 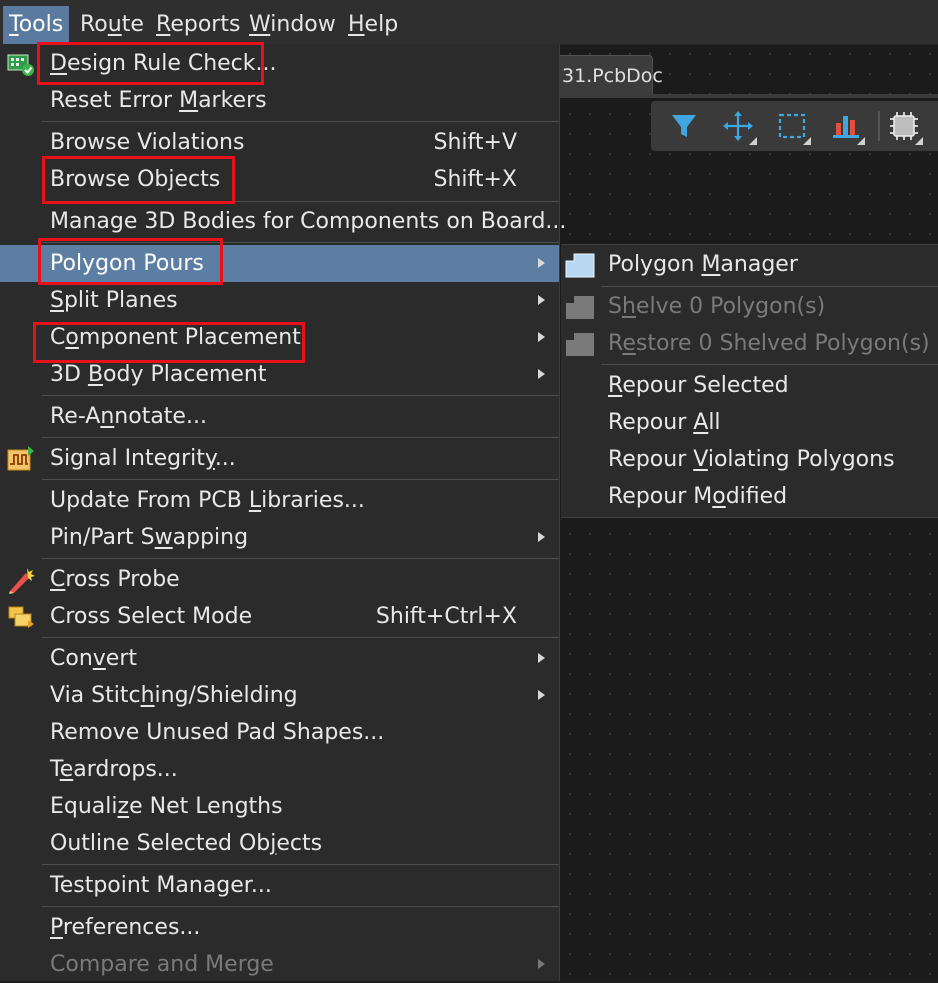 I want to click on submenu-item-repour-modified: Repour Modified, so click(x=749, y=496).